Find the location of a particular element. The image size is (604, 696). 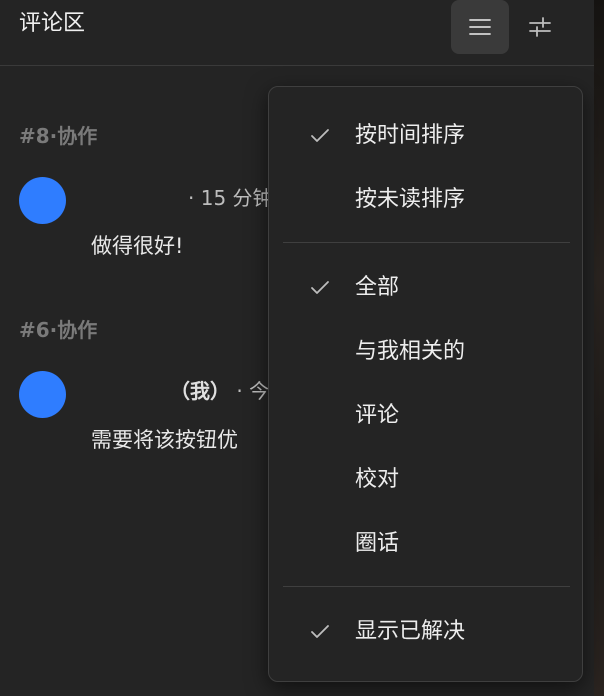

menu-icon is located at coordinates (480, 27).